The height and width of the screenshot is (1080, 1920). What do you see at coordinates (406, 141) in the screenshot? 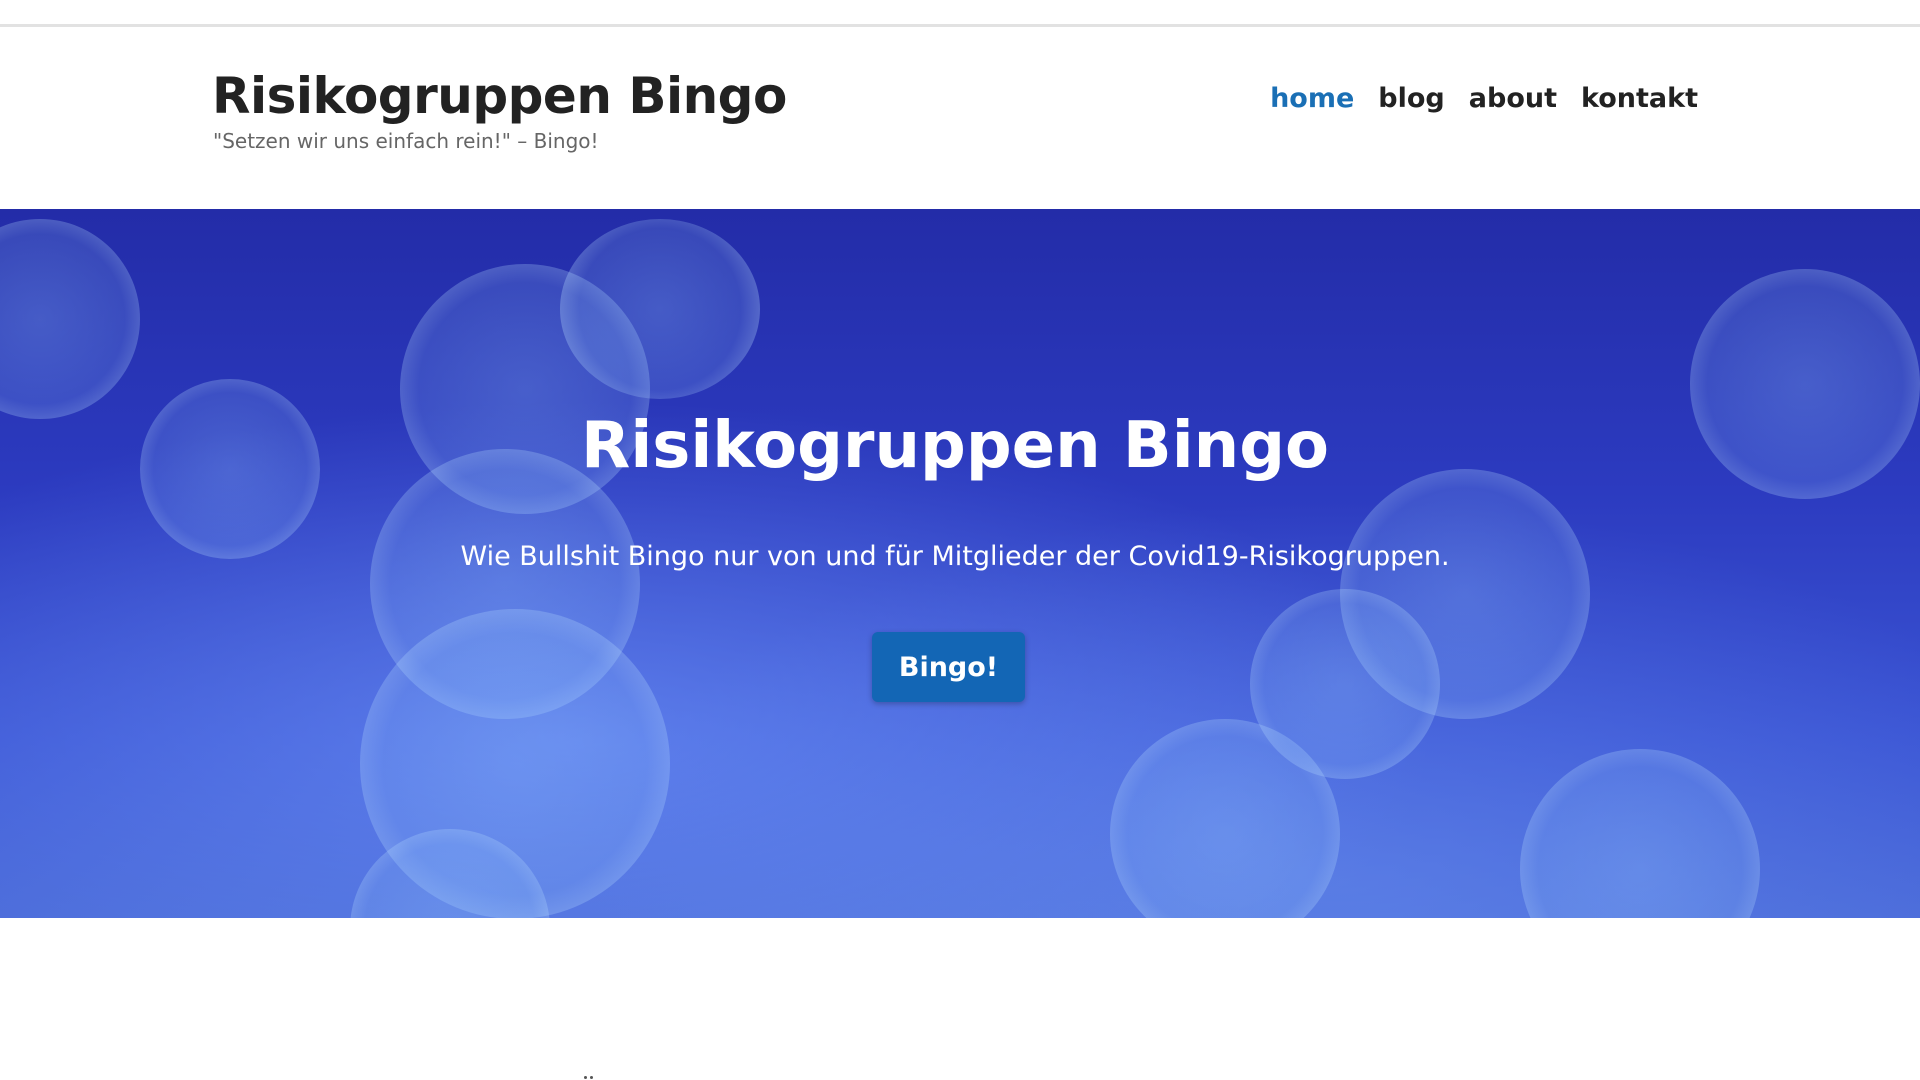
I see `site-tagline: "Setzen wir uns einfach rein!" – Bingo!` at bounding box center [406, 141].